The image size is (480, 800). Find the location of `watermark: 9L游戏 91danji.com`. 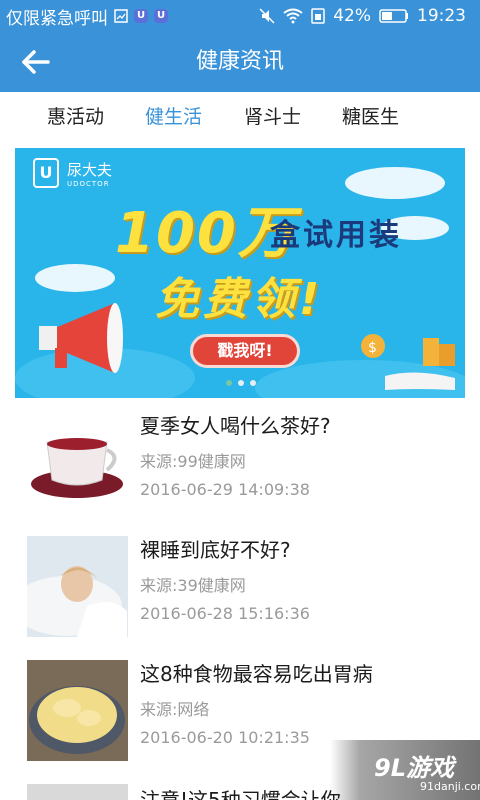

watermark: 9L游戏 91danji.com is located at coordinates (405, 770).